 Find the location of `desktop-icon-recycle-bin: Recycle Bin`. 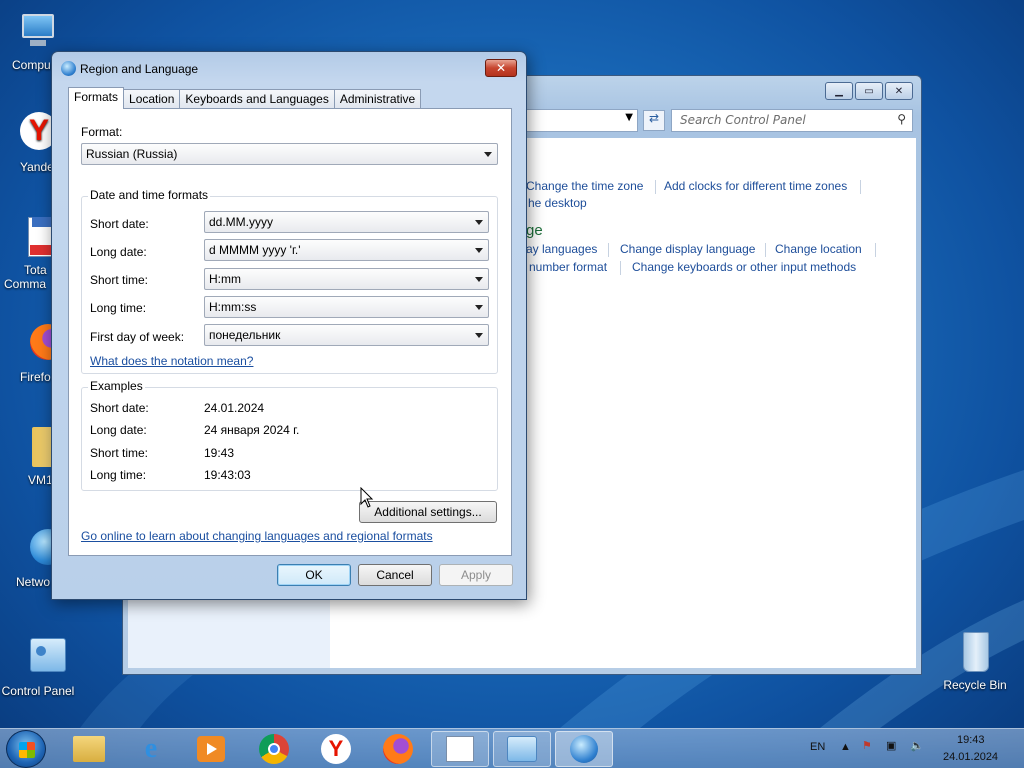

desktop-icon-recycle-bin: Recycle Bin is located at coordinates (975, 661).